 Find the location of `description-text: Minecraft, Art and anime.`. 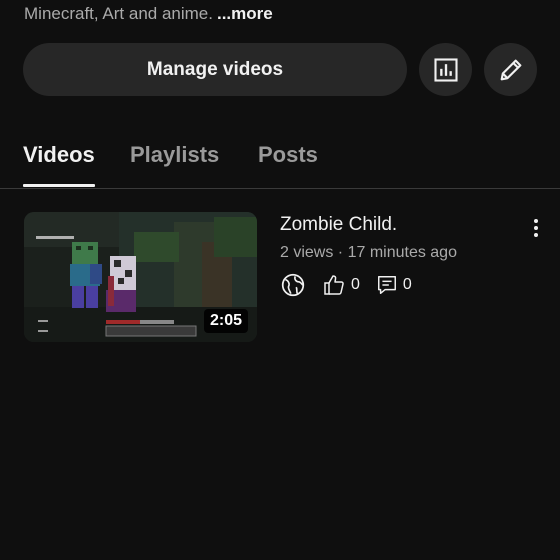

description-text: Minecraft, Art and anime. is located at coordinates (118, 13).